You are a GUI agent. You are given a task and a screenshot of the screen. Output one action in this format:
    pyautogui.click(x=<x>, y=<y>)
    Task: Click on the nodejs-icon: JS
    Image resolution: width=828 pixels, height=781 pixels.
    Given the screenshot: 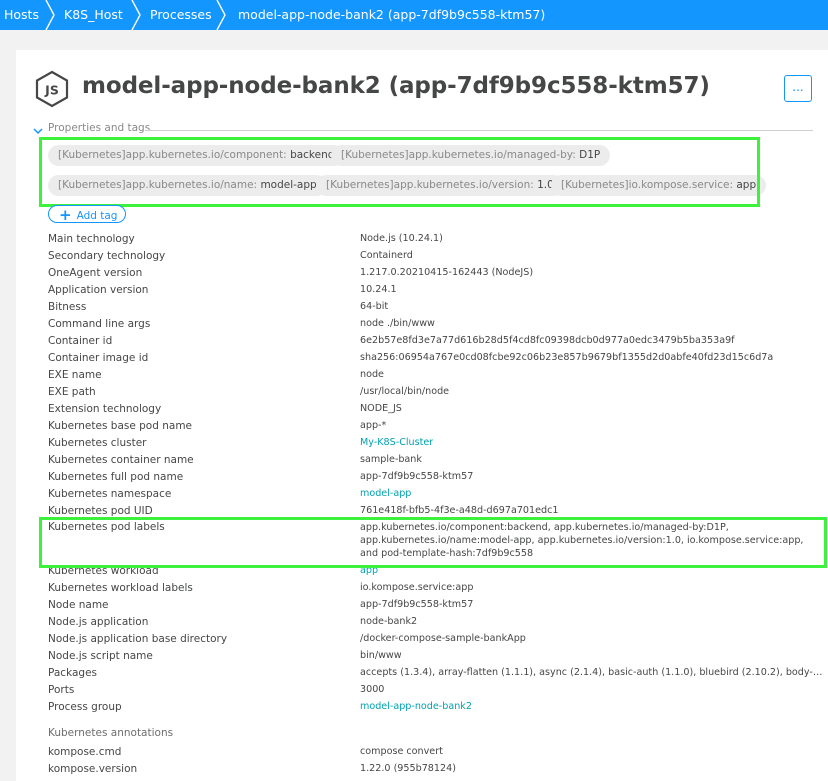 What is the action you would take?
    pyautogui.click(x=52, y=89)
    